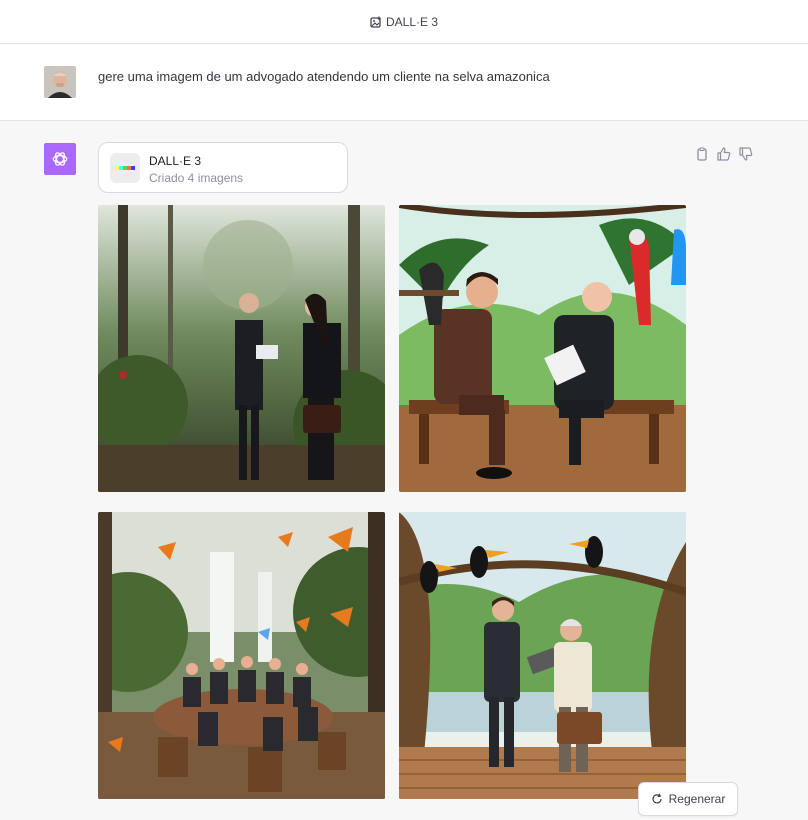 Image resolution: width=808 pixels, height=820 pixels. I want to click on assistant-avatar, so click(60, 159).